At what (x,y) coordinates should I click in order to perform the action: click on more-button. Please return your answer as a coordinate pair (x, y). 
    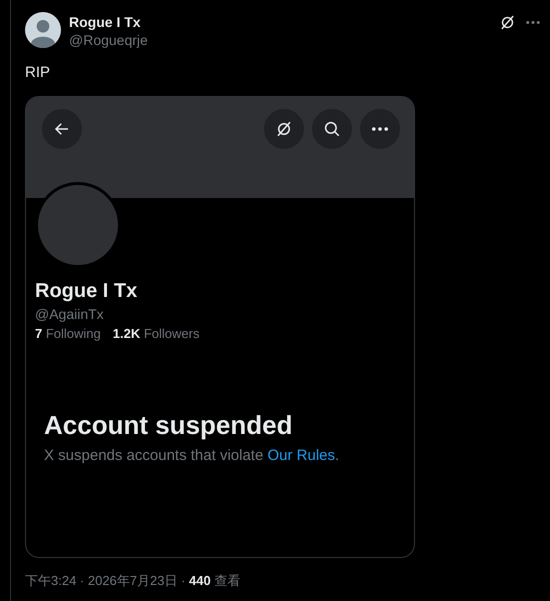
    Looking at the image, I should click on (380, 129).